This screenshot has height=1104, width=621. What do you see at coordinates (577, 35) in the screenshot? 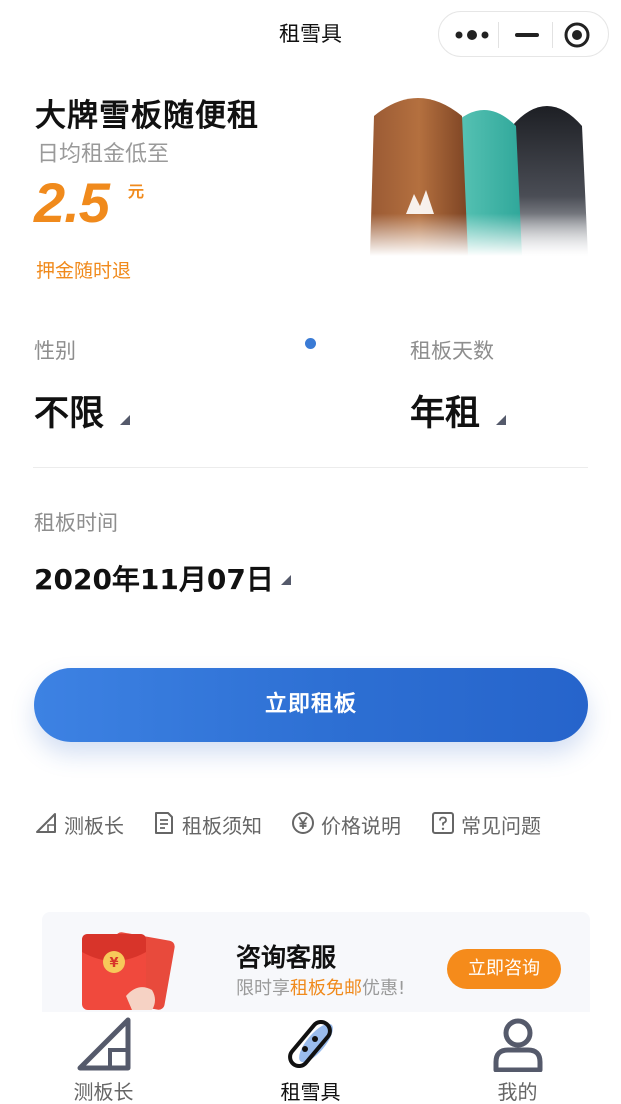
I see `close-target-icon` at bounding box center [577, 35].